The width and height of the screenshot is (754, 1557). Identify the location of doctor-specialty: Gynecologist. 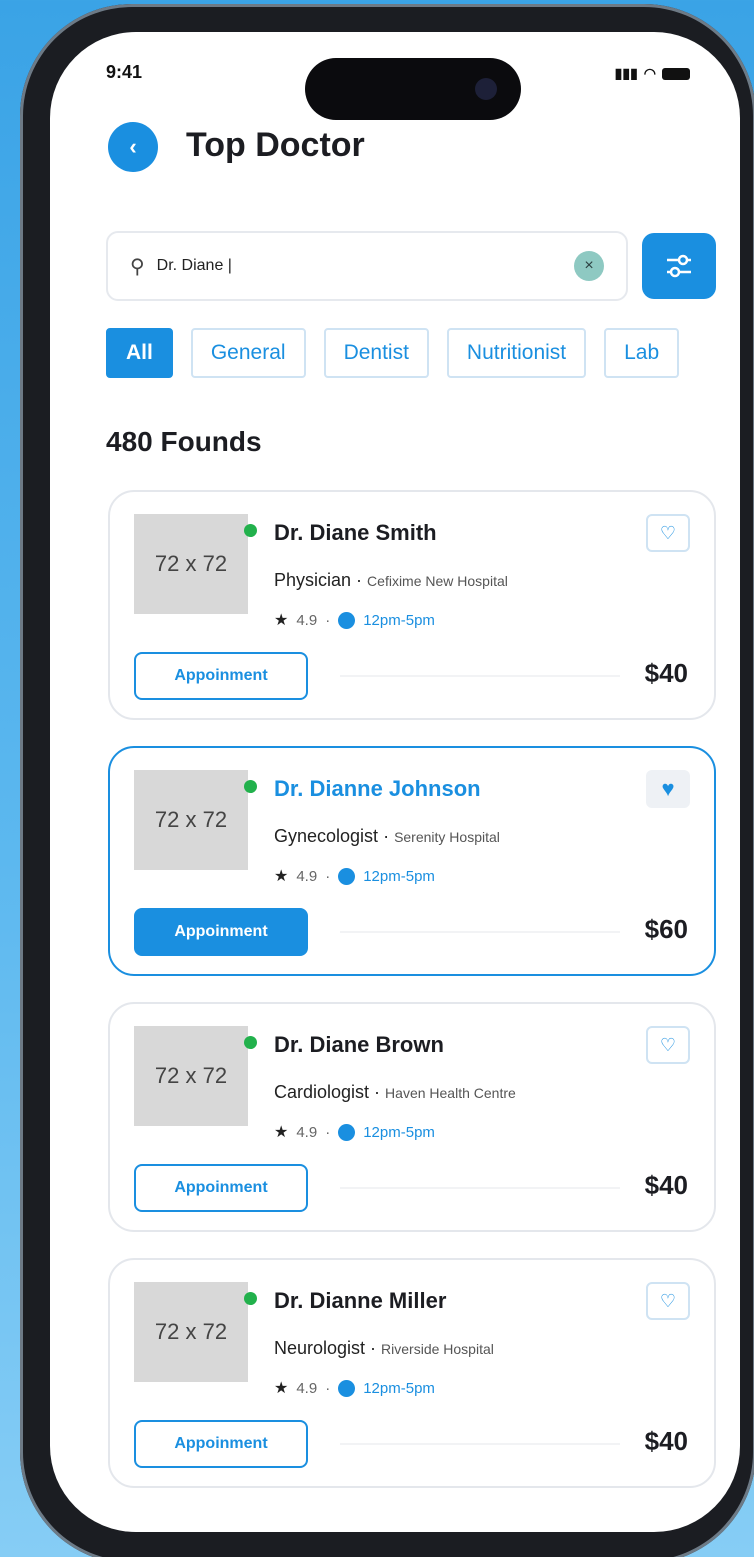
(326, 836).